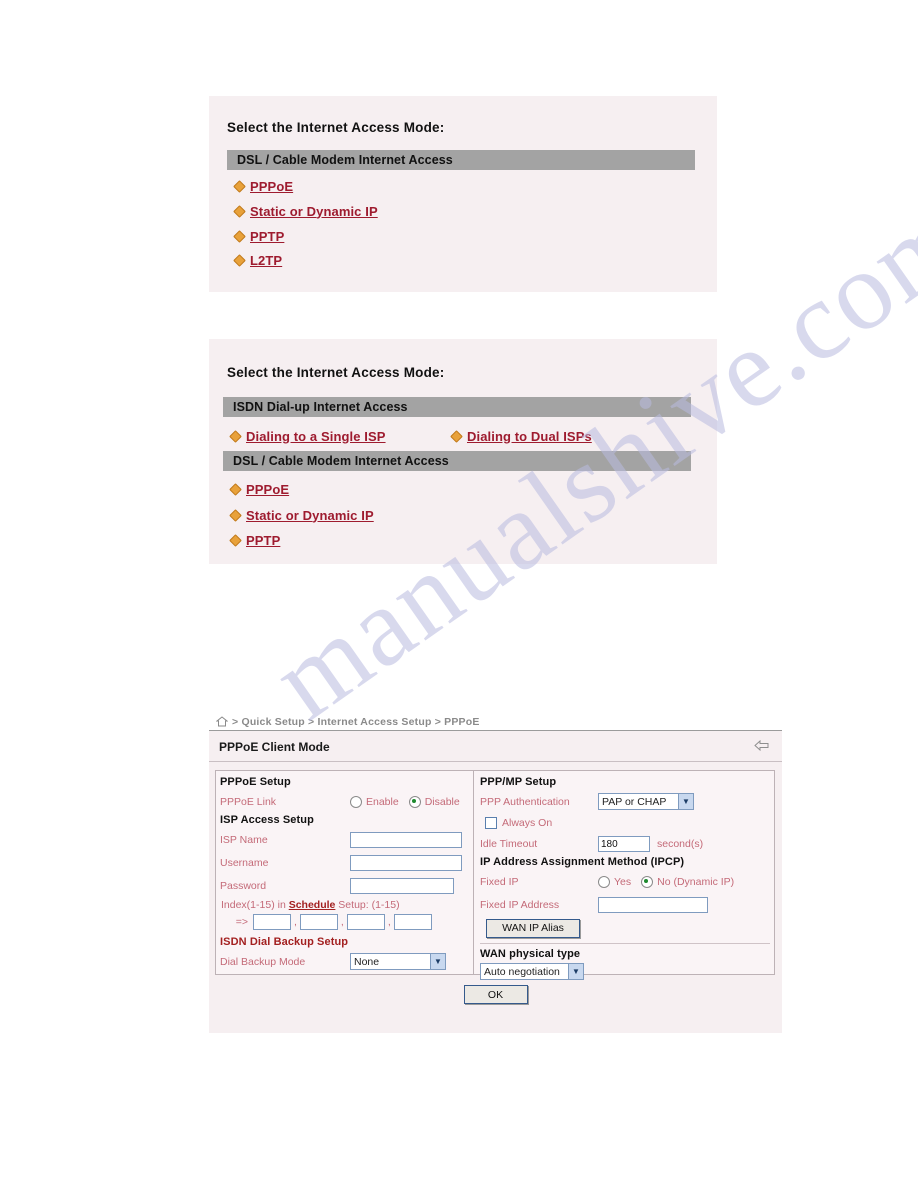 The image size is (918, 1188). I want to click on link-label: Dialing to a Single ISP, so click(316, 436).